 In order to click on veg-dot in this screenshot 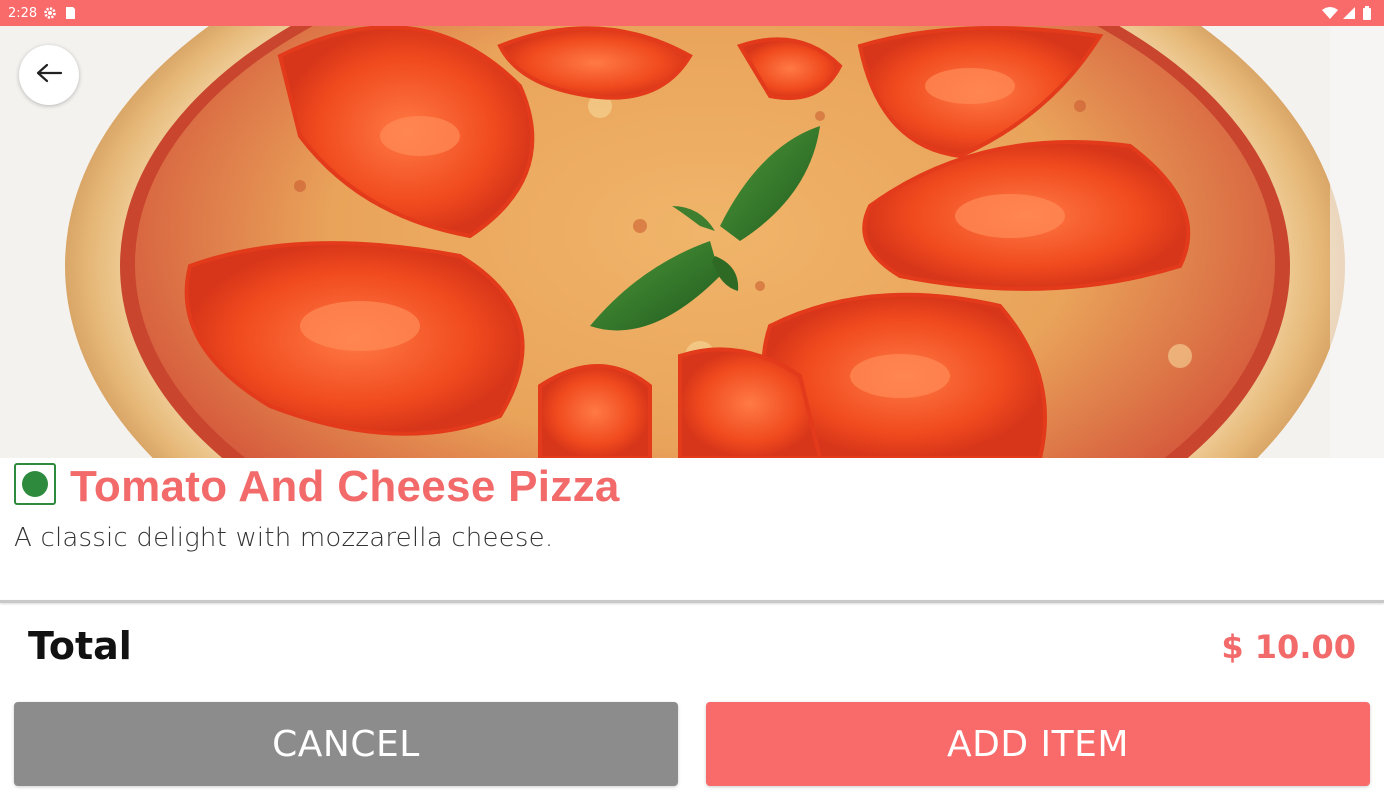, I will do `click(35, 484)`.